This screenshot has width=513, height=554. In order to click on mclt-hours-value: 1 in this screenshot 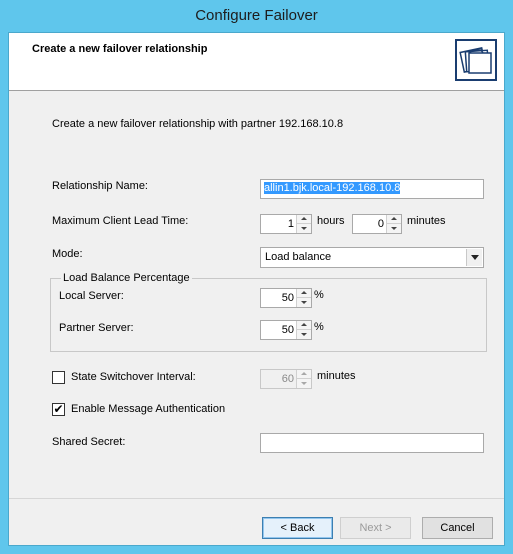, I will do `click(290, 224)`.